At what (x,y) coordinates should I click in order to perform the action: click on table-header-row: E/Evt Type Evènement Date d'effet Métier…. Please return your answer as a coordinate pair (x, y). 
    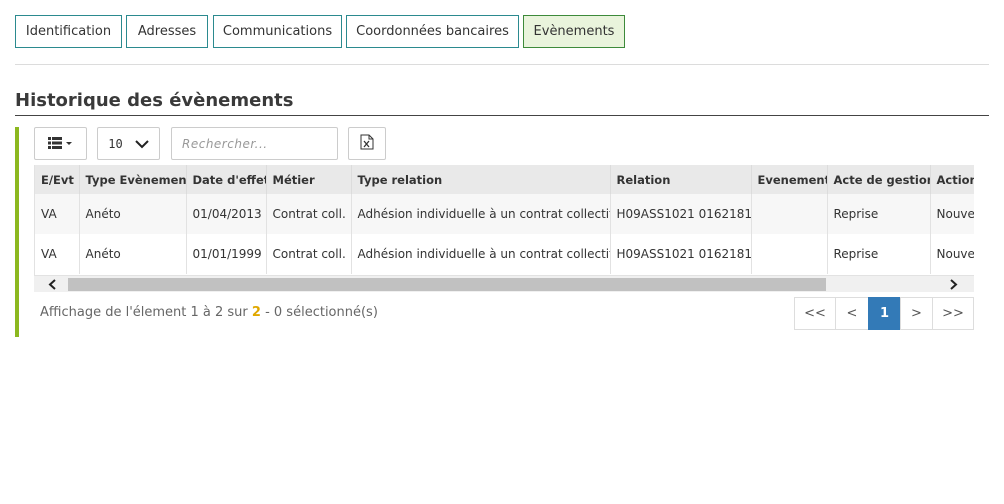
    Looking at the image, I should click on (504, 179).